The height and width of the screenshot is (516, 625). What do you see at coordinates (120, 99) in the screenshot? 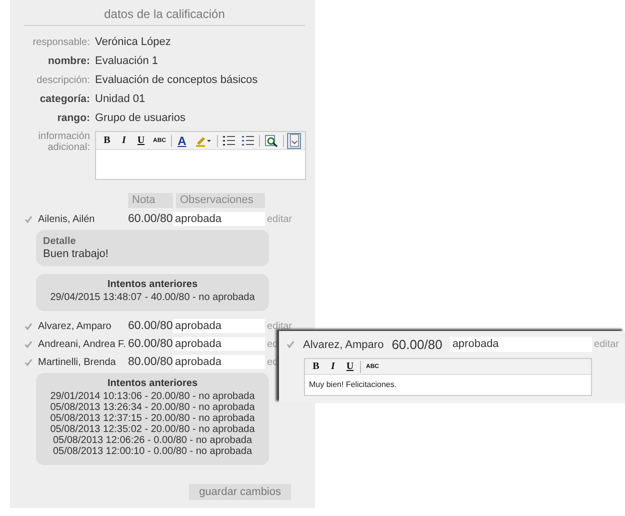
I see `field-value: Unidad 01` at bounding box center [120, 99].